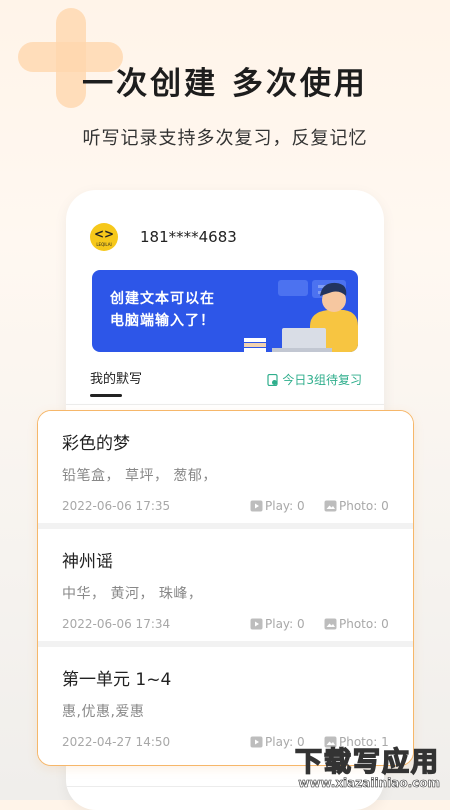 The image size is (450, 810). Describe the element at coordinates (162, 299) in the screenshot. I see `banner-line-1: 创建文本可以在` at that location.